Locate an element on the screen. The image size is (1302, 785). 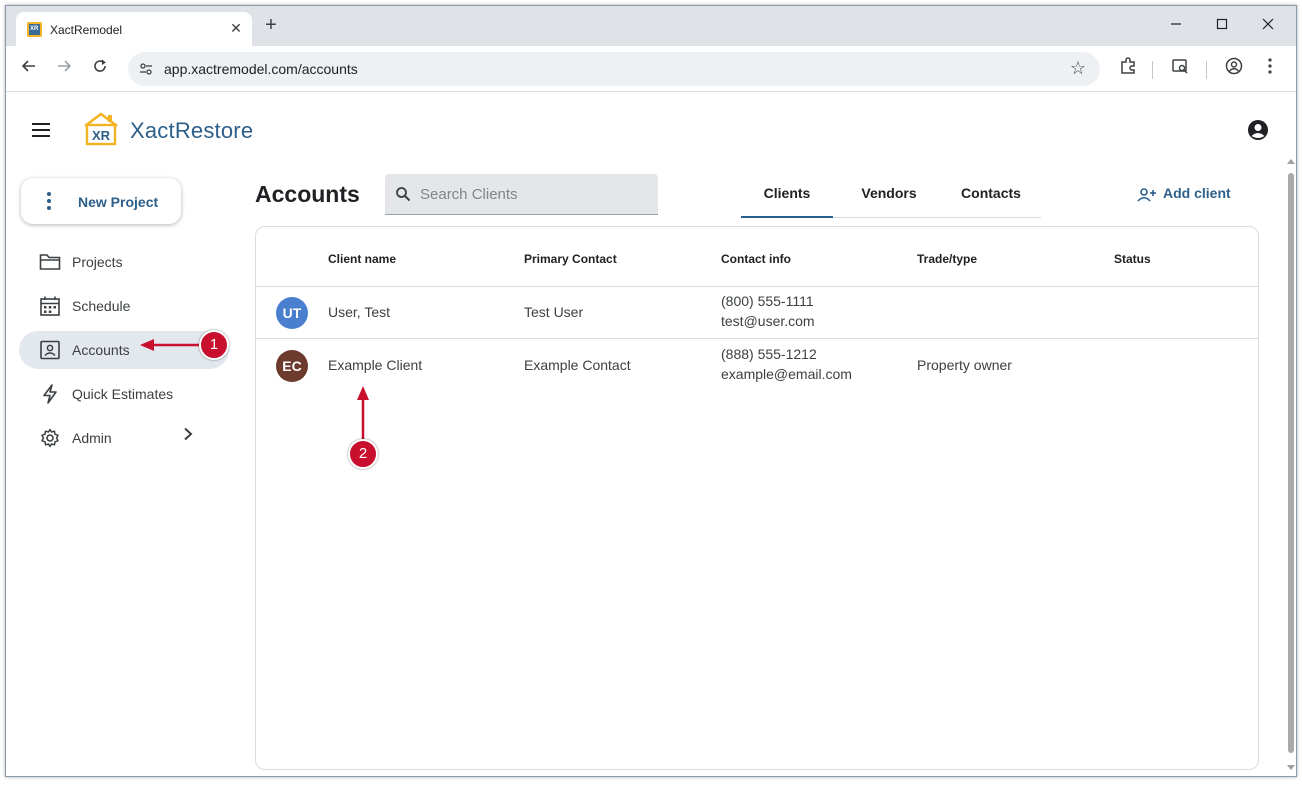
sidebar-item-admin: Admin is located at coordinates (124, 438).